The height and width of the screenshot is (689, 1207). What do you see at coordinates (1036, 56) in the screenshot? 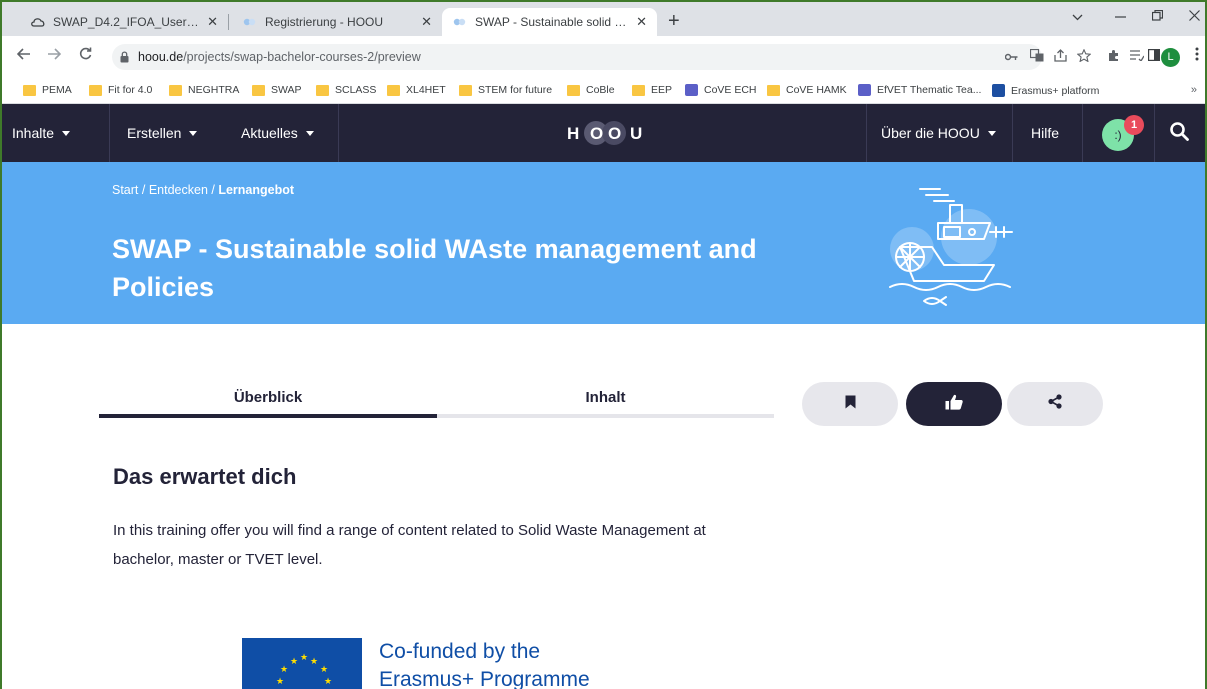
I see `translate-icon` at bounding box center [1036, 56].